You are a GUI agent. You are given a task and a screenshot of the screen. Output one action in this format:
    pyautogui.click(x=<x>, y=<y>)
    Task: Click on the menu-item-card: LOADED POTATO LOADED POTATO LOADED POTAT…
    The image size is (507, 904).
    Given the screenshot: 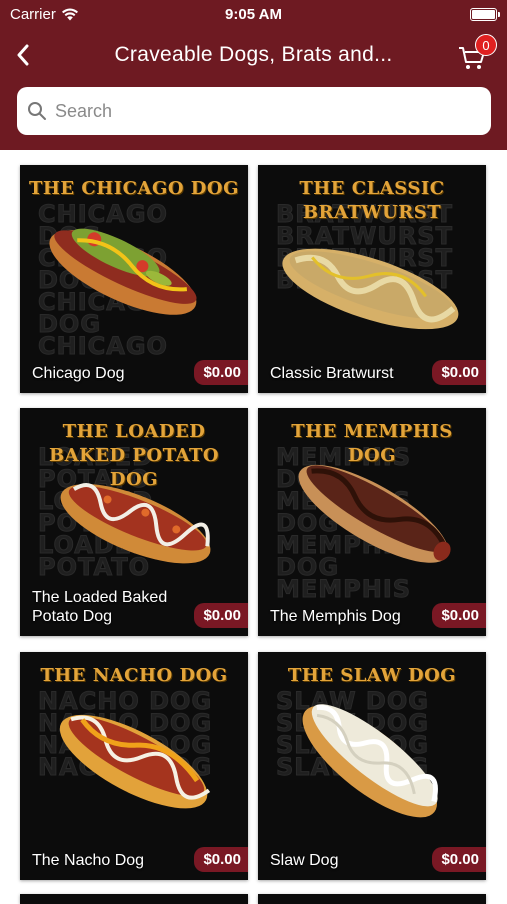 What is the action you would take?
    pyautogui.click(x=134, y=522)
    